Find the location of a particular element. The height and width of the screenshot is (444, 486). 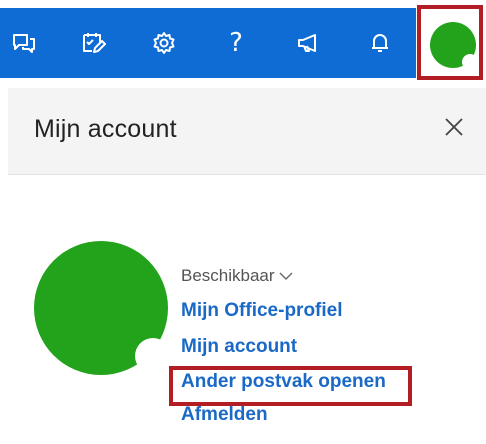

chevron-down-icon is located at coordinates (286, 276).